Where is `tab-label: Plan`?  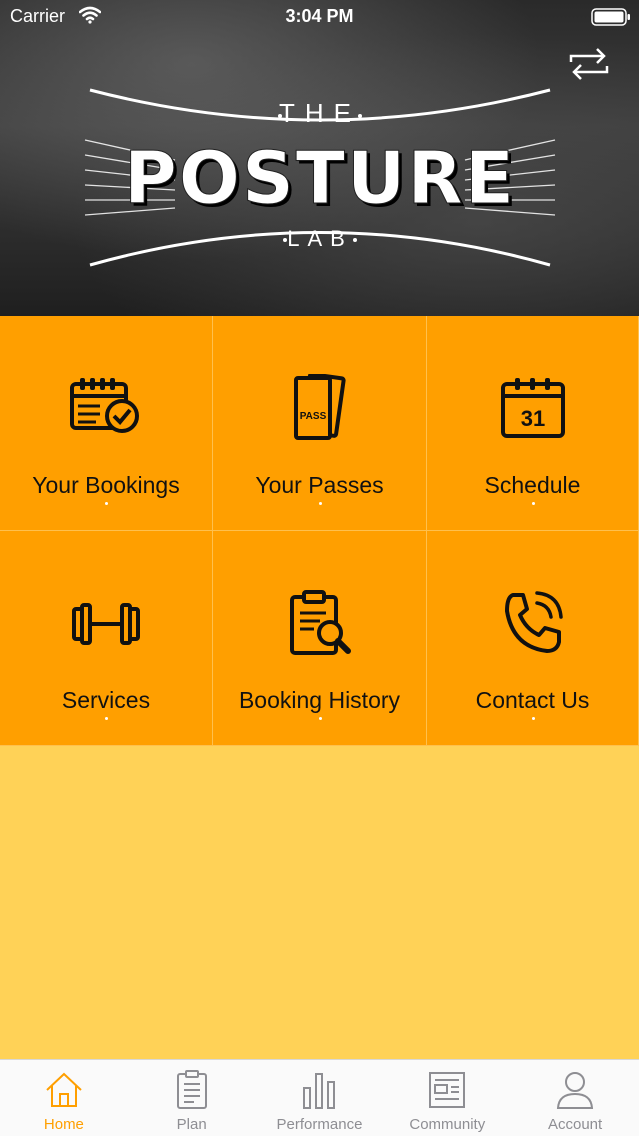
tab-label: Plan is located at coordinates (191, 1124).